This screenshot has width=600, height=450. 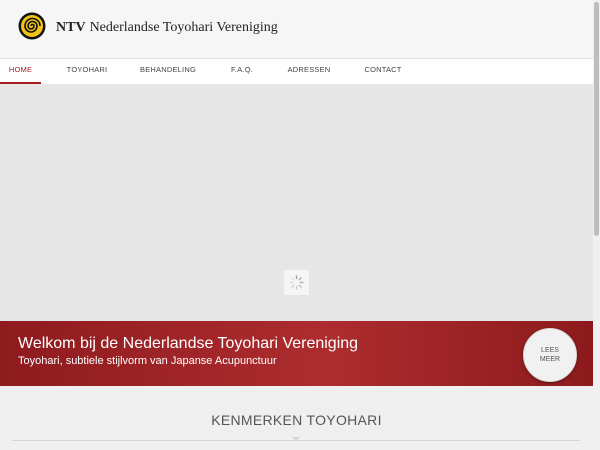 What do you see at coordinates (20, 71) in the screenshot?
I see `nav-item-home: HOME` at bounding box center [20, 71].